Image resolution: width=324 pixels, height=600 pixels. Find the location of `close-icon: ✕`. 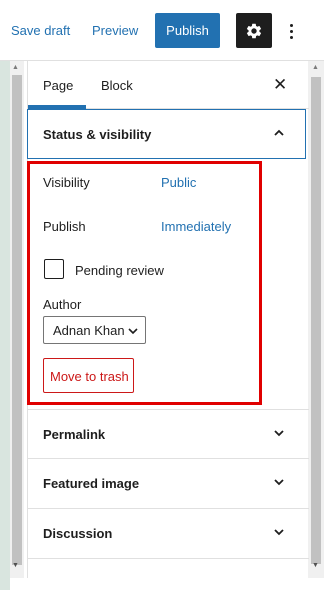

close-icon: ✕ is located at coordinates (280, 85).